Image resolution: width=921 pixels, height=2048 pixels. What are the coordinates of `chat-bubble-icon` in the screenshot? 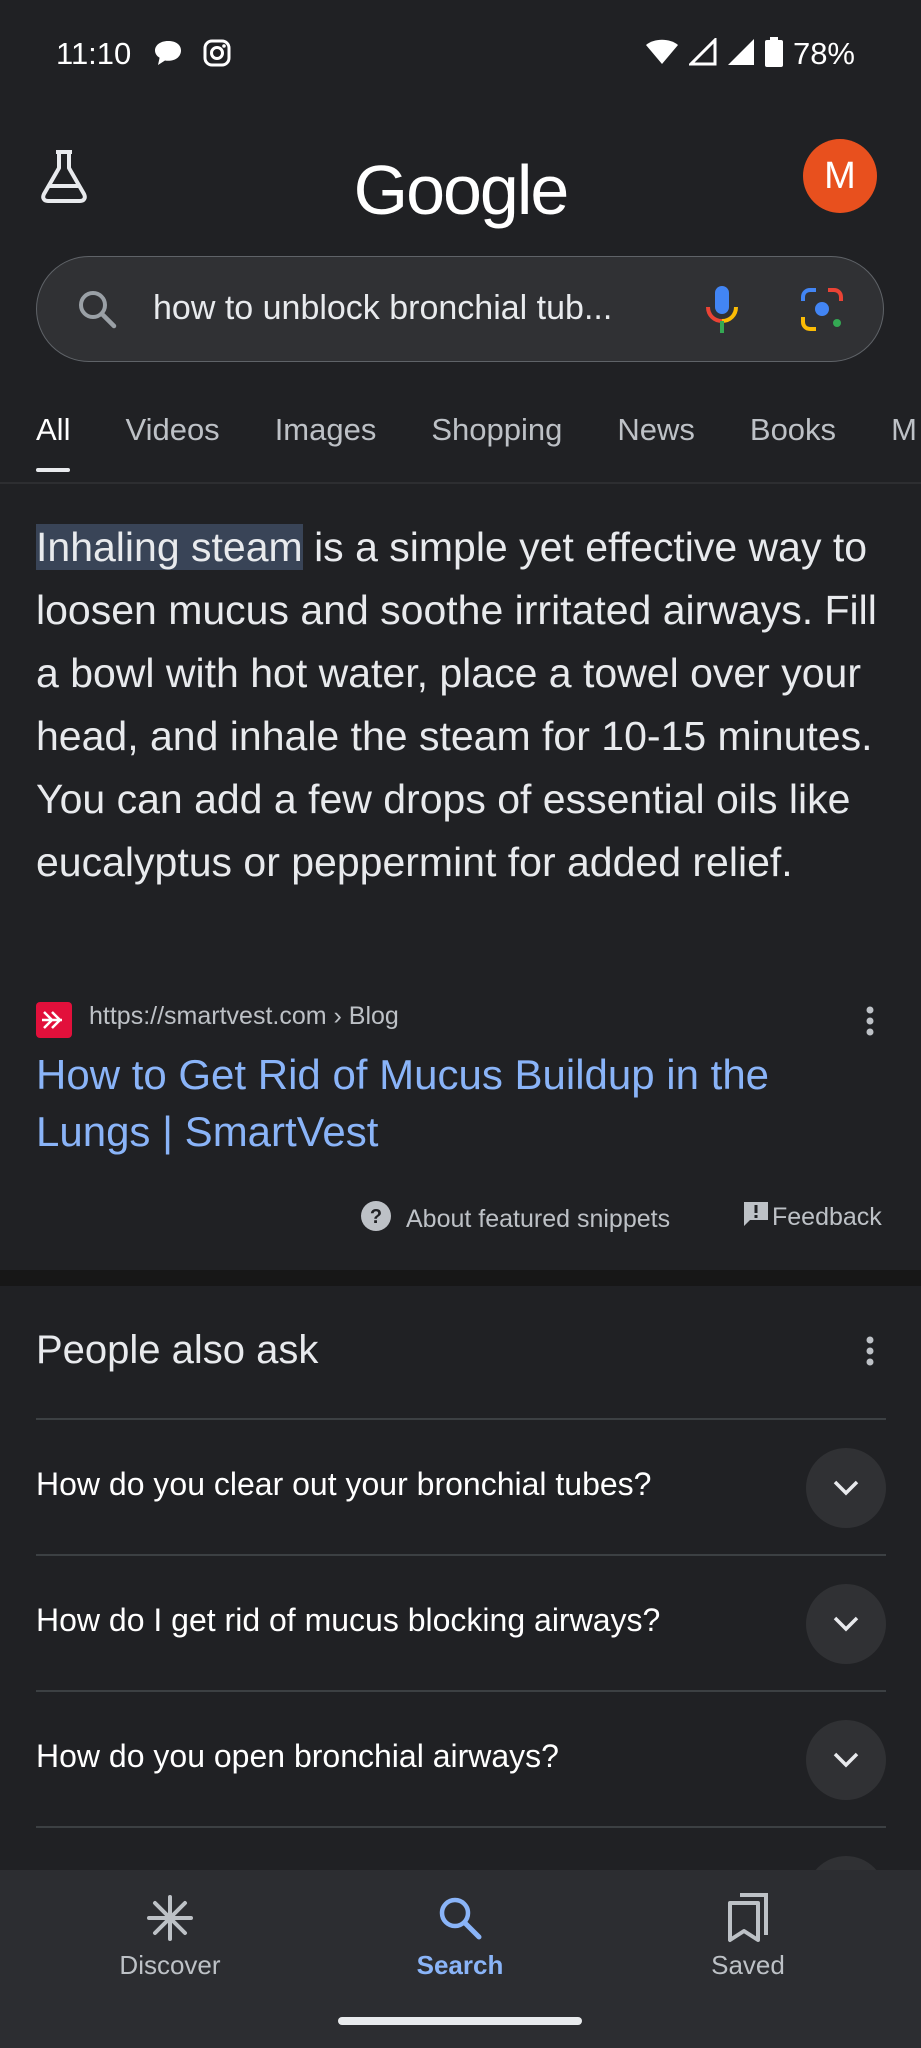 It's located at (168, 55).